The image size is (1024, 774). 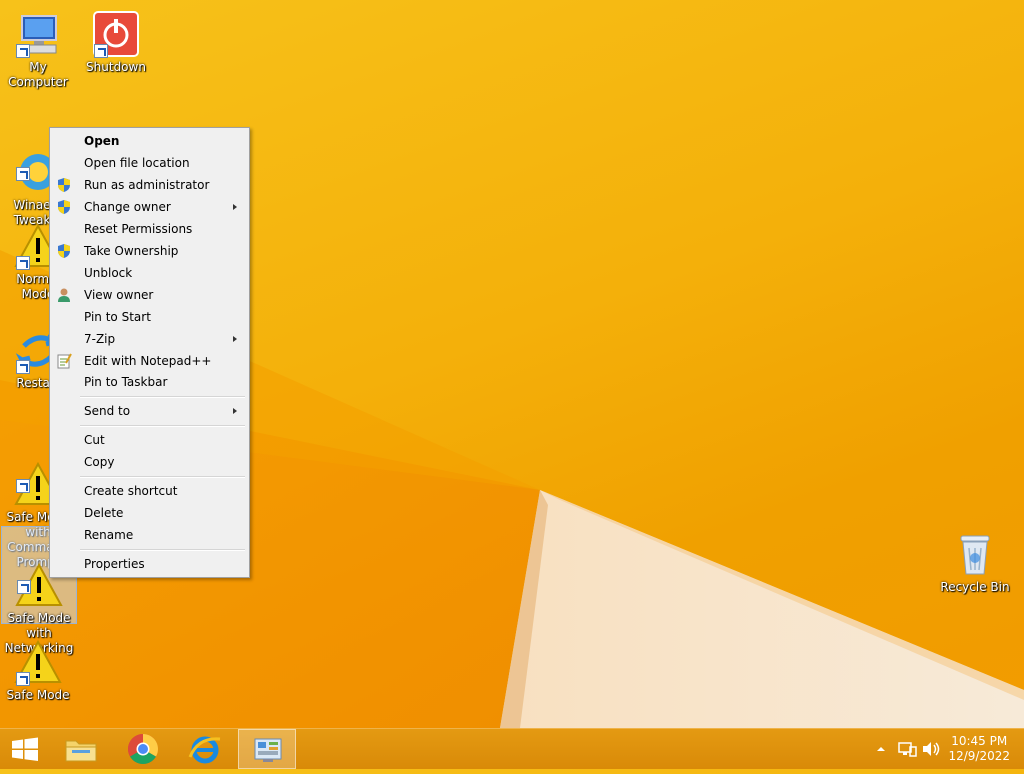 I want to click on menu-item-change-owner: Change owner, so click(x=149, y=207).